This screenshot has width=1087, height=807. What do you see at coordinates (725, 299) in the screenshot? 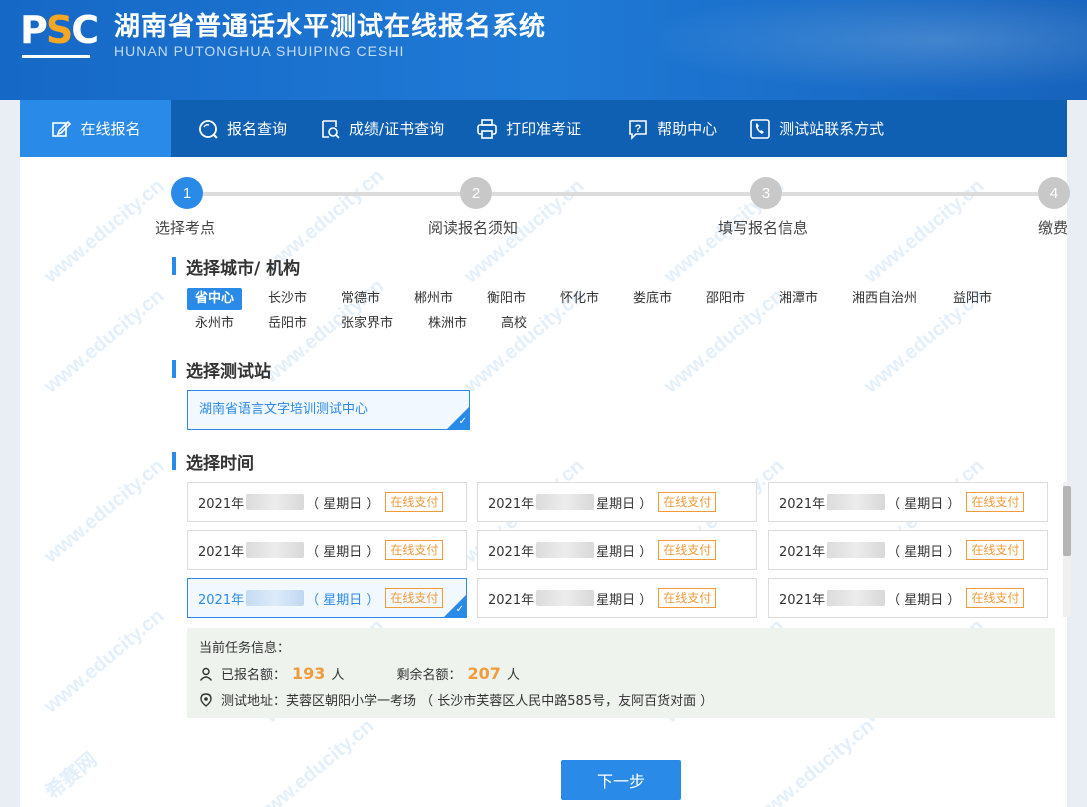
I see `city-option: 邵阳市` at bounding box center [725, 299].